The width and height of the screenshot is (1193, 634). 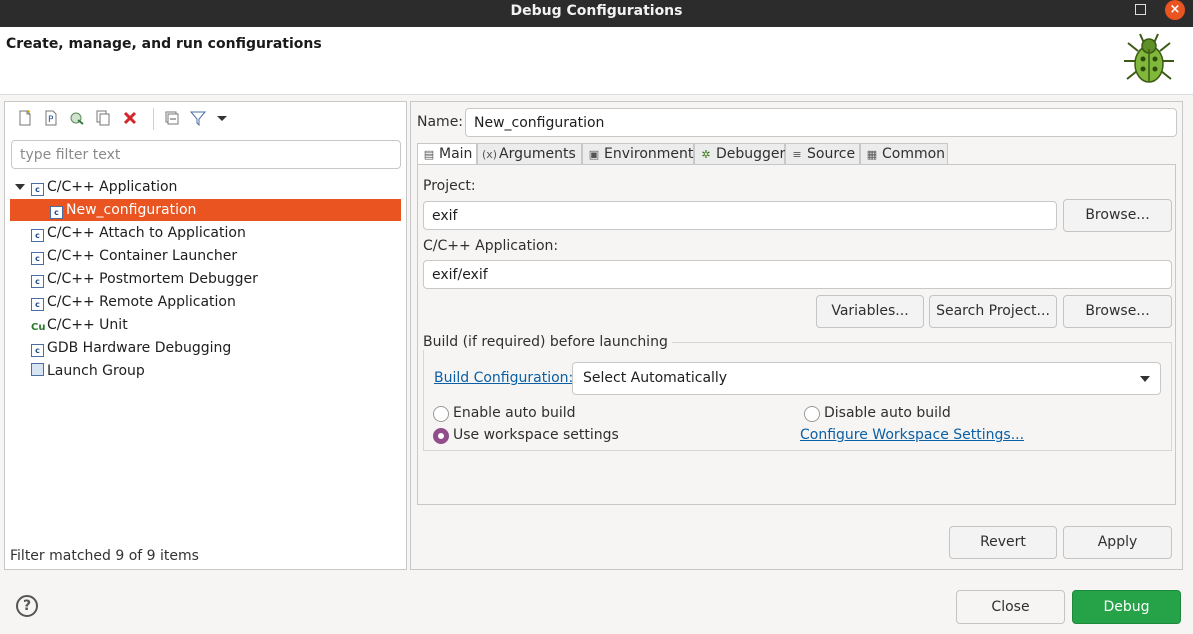 What do you see at coordinates (20, 187) in the screenshot?
I see `expand-caret-icon` at bounding box center [20, 187].